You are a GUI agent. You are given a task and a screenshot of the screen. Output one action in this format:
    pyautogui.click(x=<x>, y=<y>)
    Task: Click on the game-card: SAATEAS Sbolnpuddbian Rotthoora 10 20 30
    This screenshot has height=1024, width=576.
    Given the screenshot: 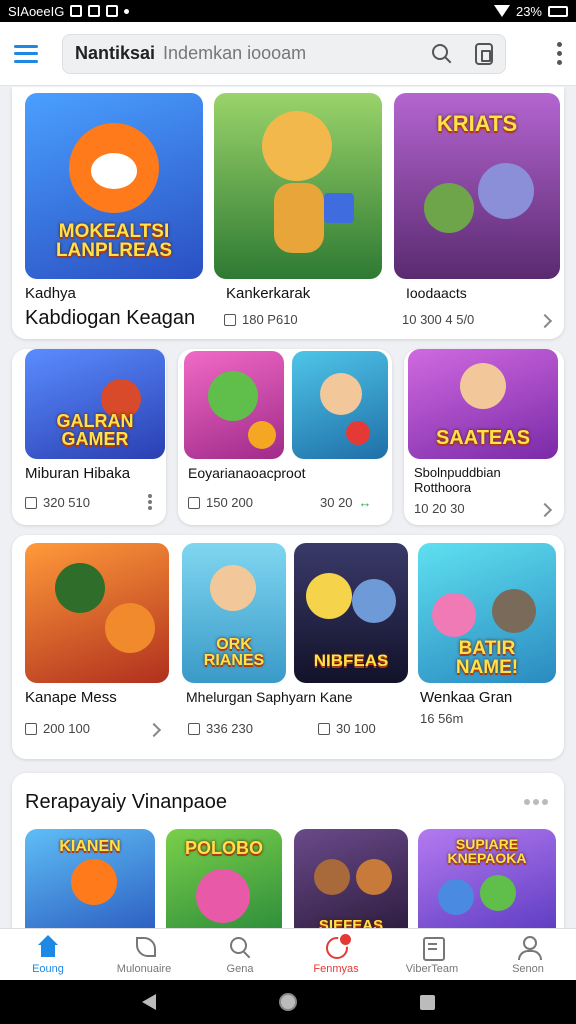 What is the action you would take?
    pyautogui.click(x=484, y=437)
    